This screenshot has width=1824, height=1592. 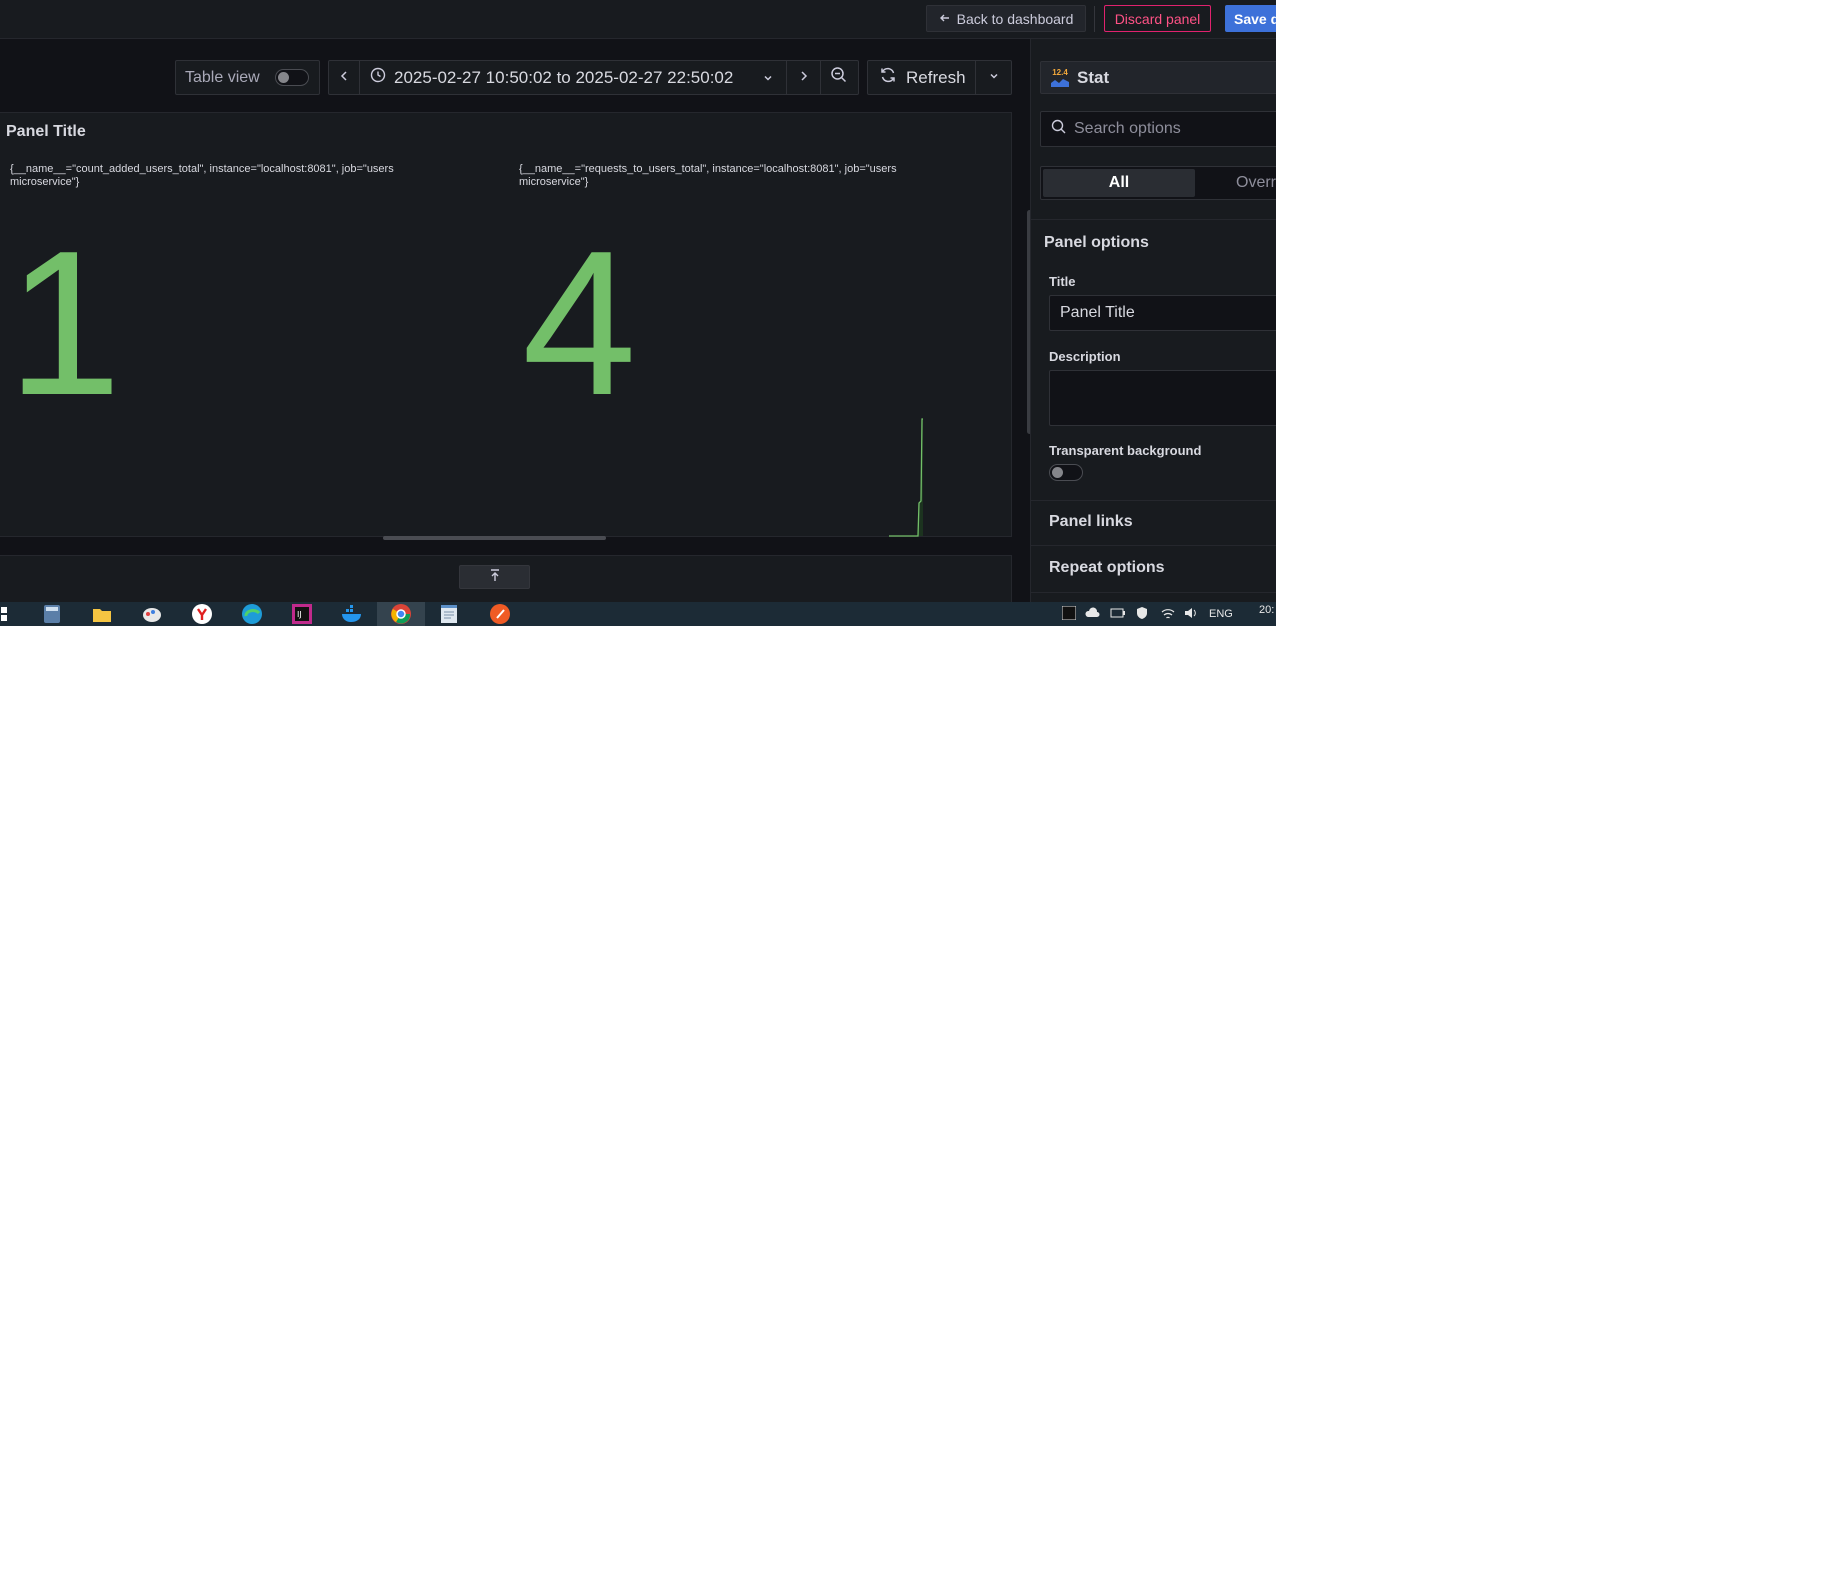 What do you see at coordinates (152, 614) in the screenshot?
I see `paint-icon` at bounding box center [152, 614].